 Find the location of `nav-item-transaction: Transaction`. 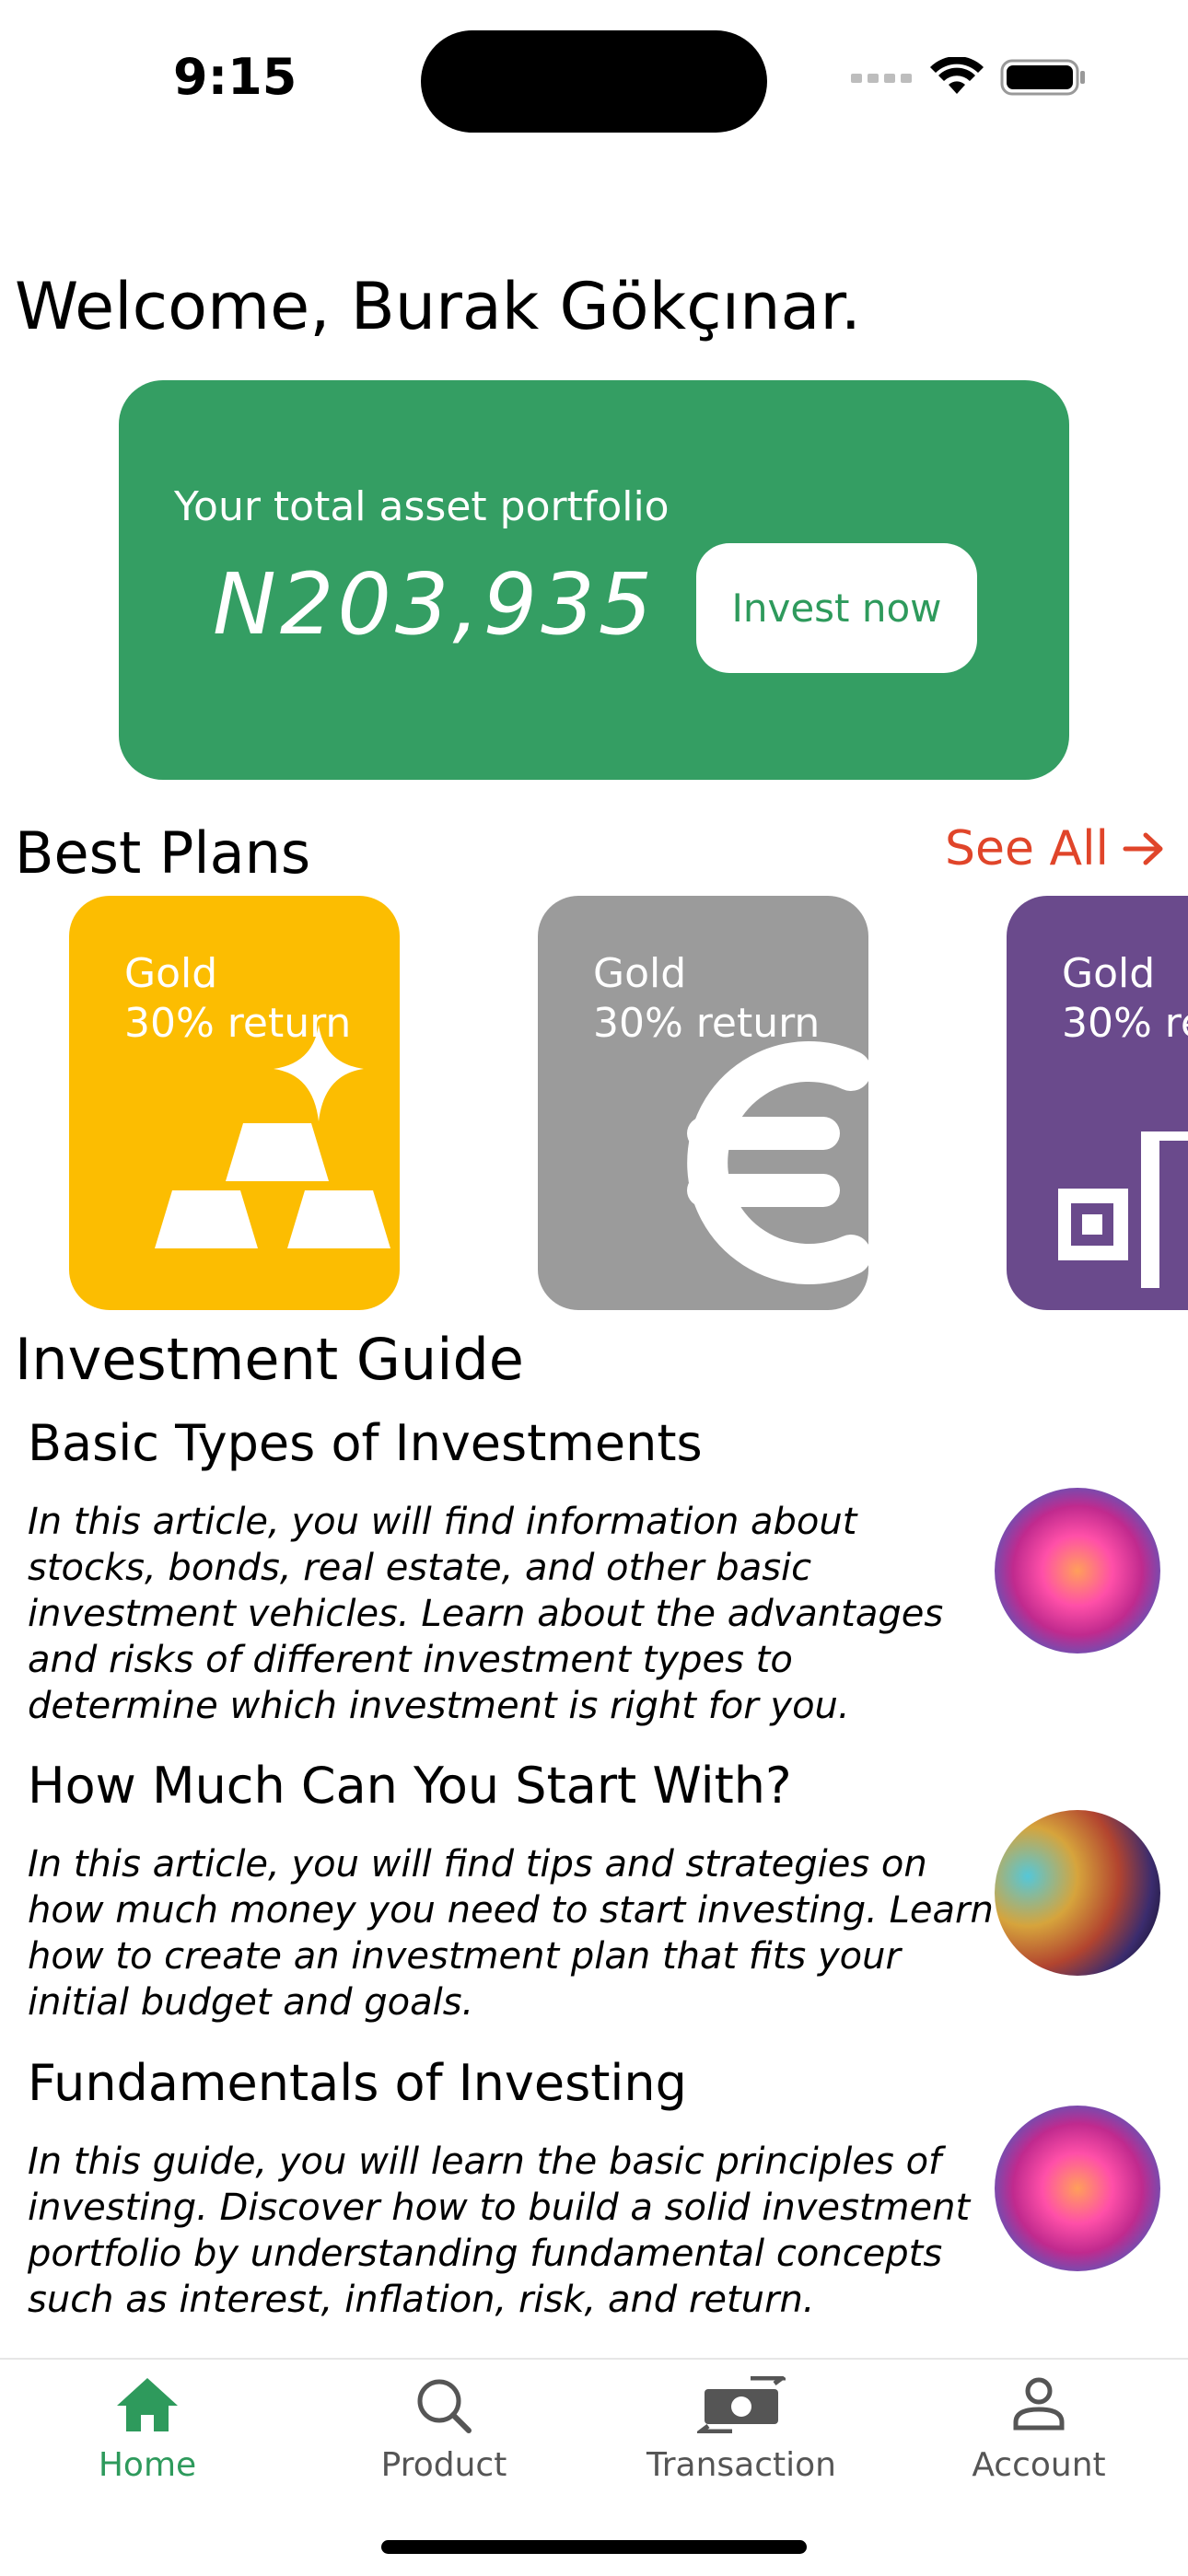

nav-item-transaction: Transaction is located at coordinates (741, 2430).